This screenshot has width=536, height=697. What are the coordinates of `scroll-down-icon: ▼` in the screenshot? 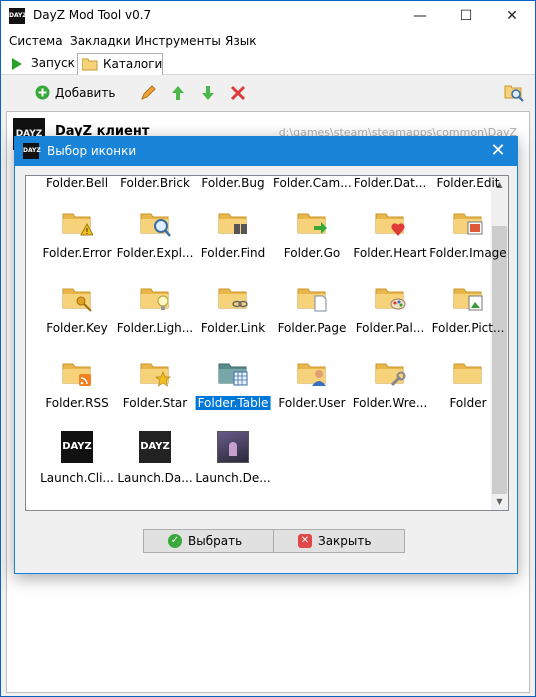 It's located at (499, 501).